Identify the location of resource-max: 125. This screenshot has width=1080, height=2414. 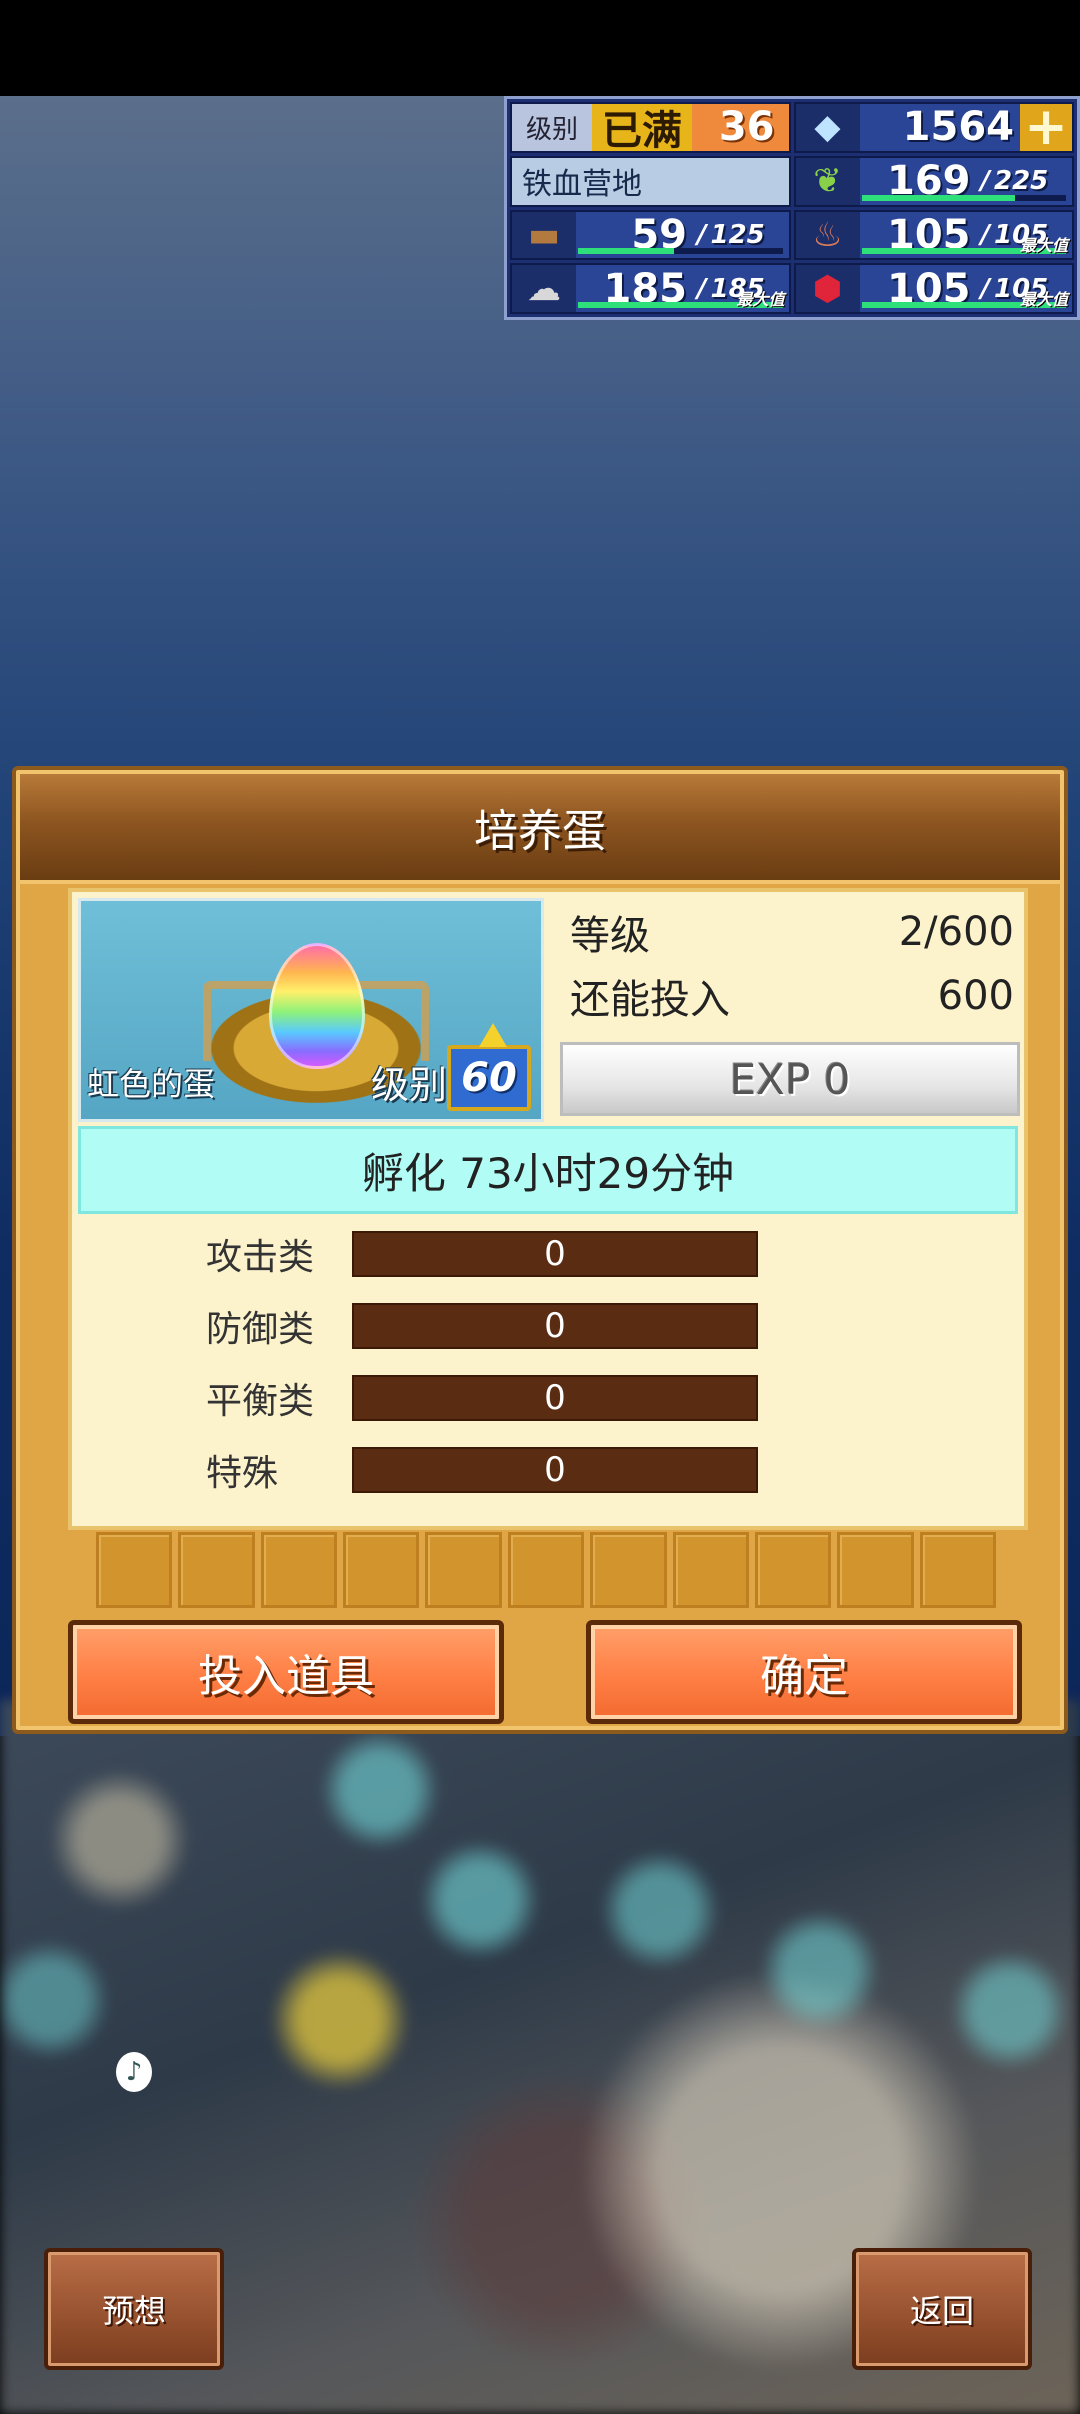
(737, 234).